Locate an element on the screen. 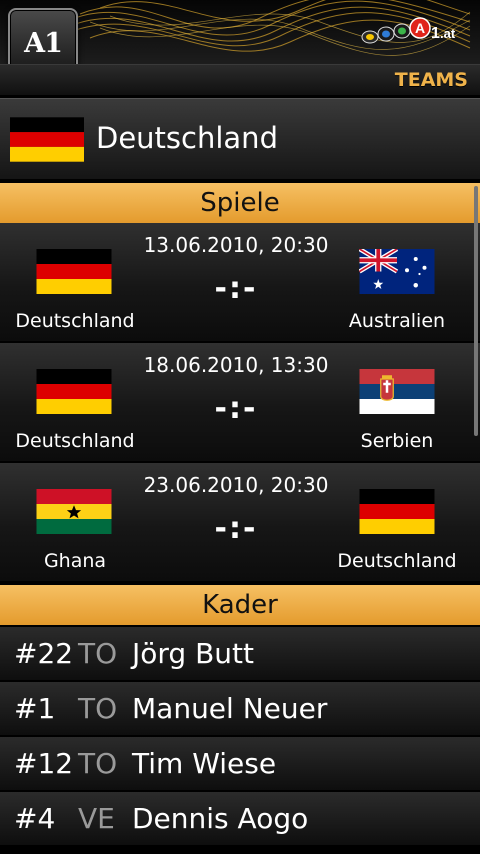  team-header: Deutschland is located at coordinates (240, 138).